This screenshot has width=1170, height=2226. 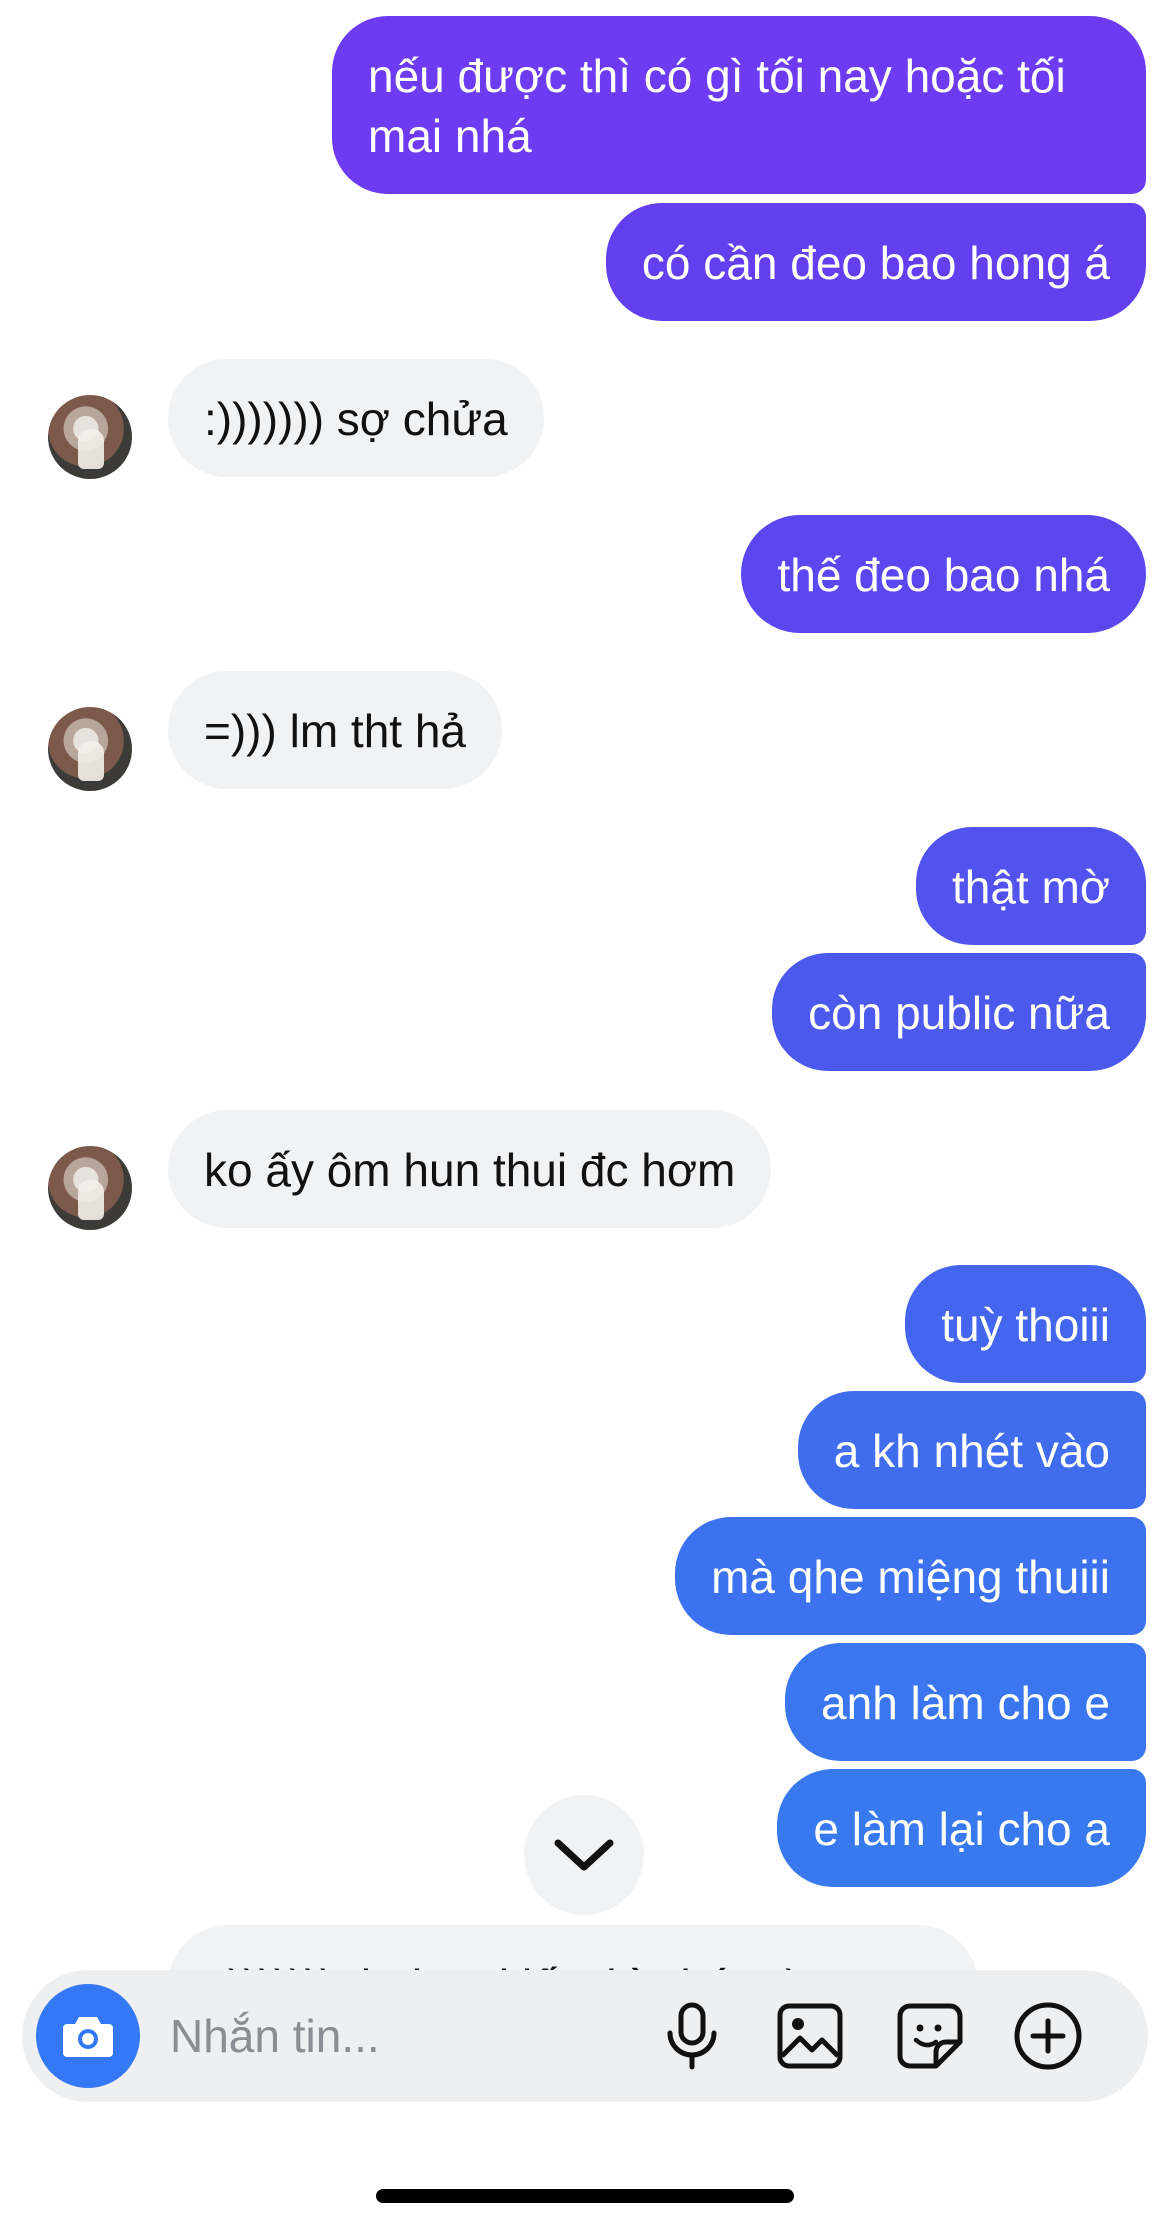 I want to click on sticker-button, so click(x=930, y=2036).